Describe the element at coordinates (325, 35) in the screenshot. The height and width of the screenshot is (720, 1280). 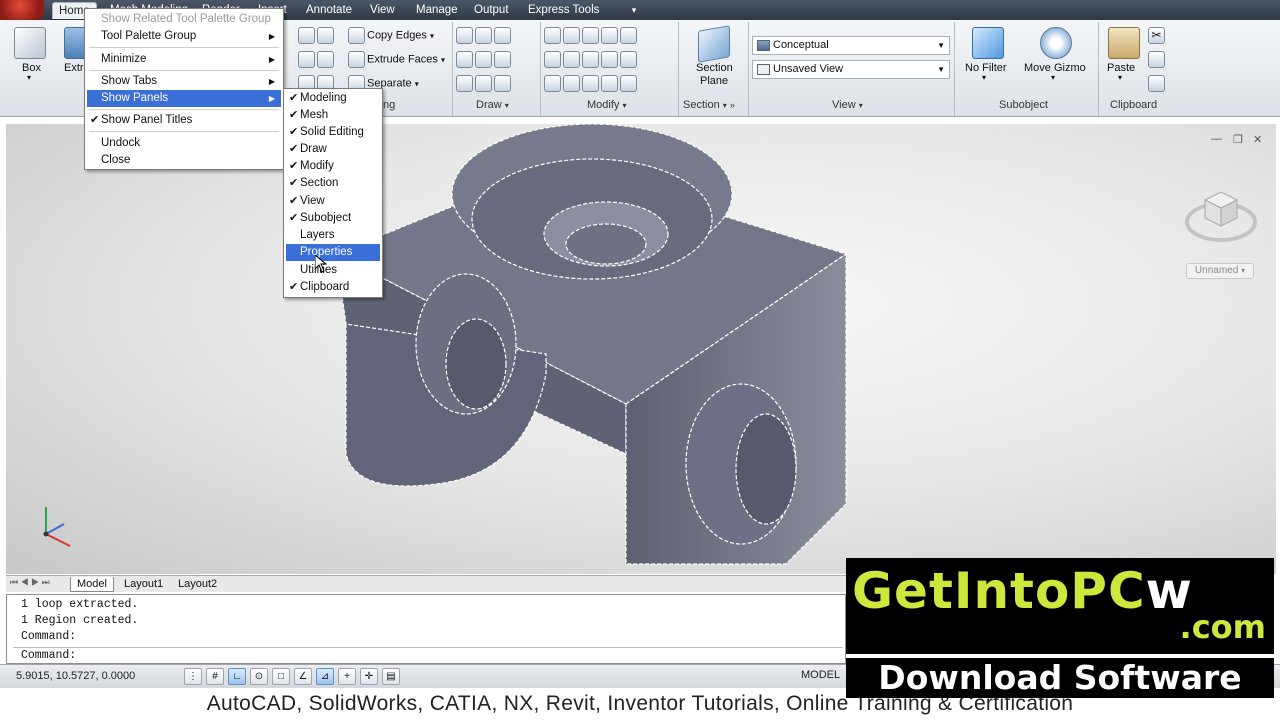
I see `interfere-icon` at that location.